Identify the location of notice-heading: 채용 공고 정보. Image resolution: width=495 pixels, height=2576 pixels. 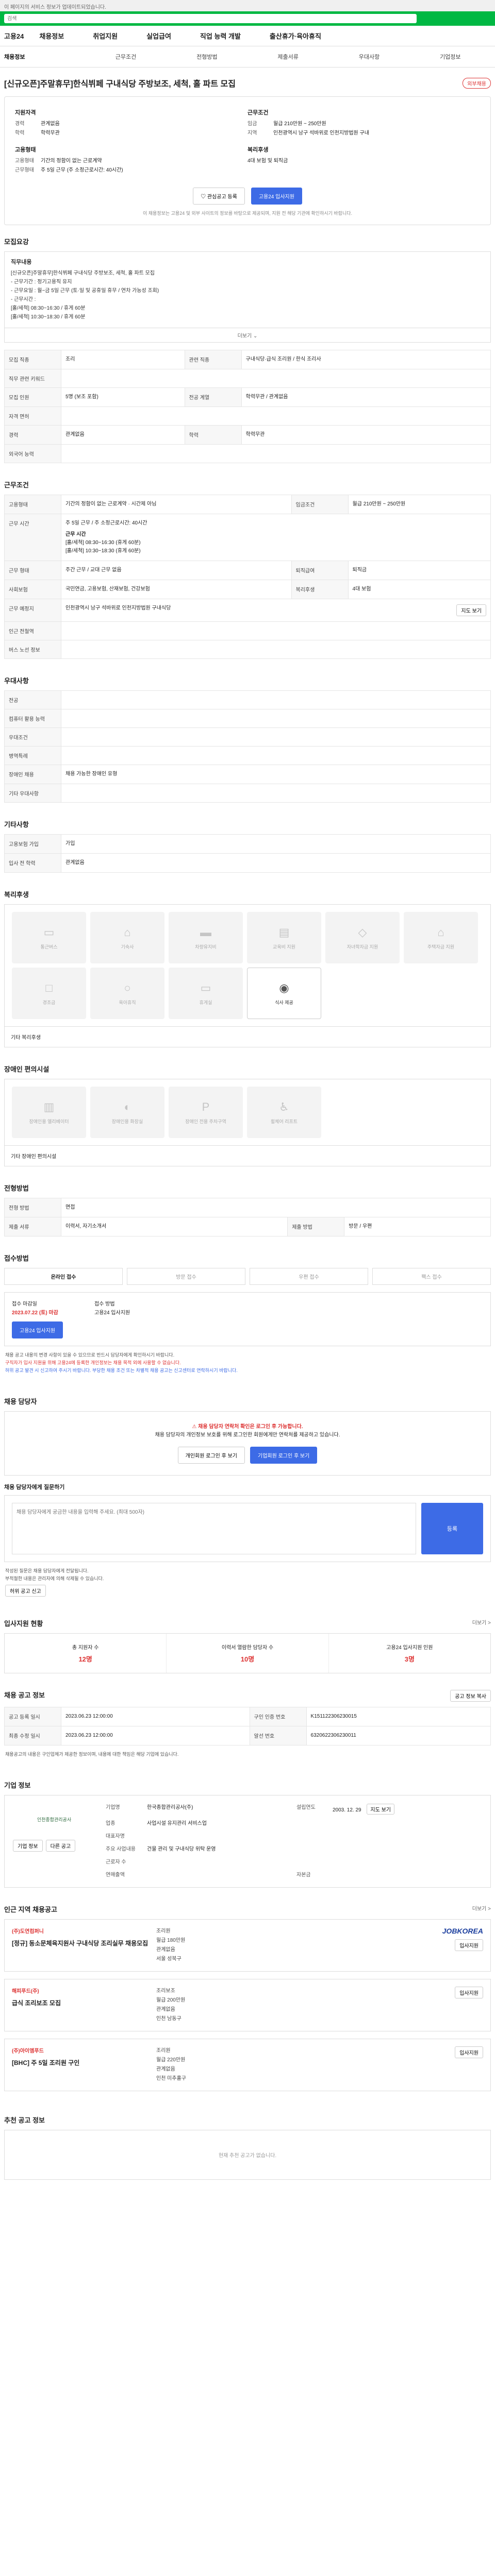
(24, 1695).